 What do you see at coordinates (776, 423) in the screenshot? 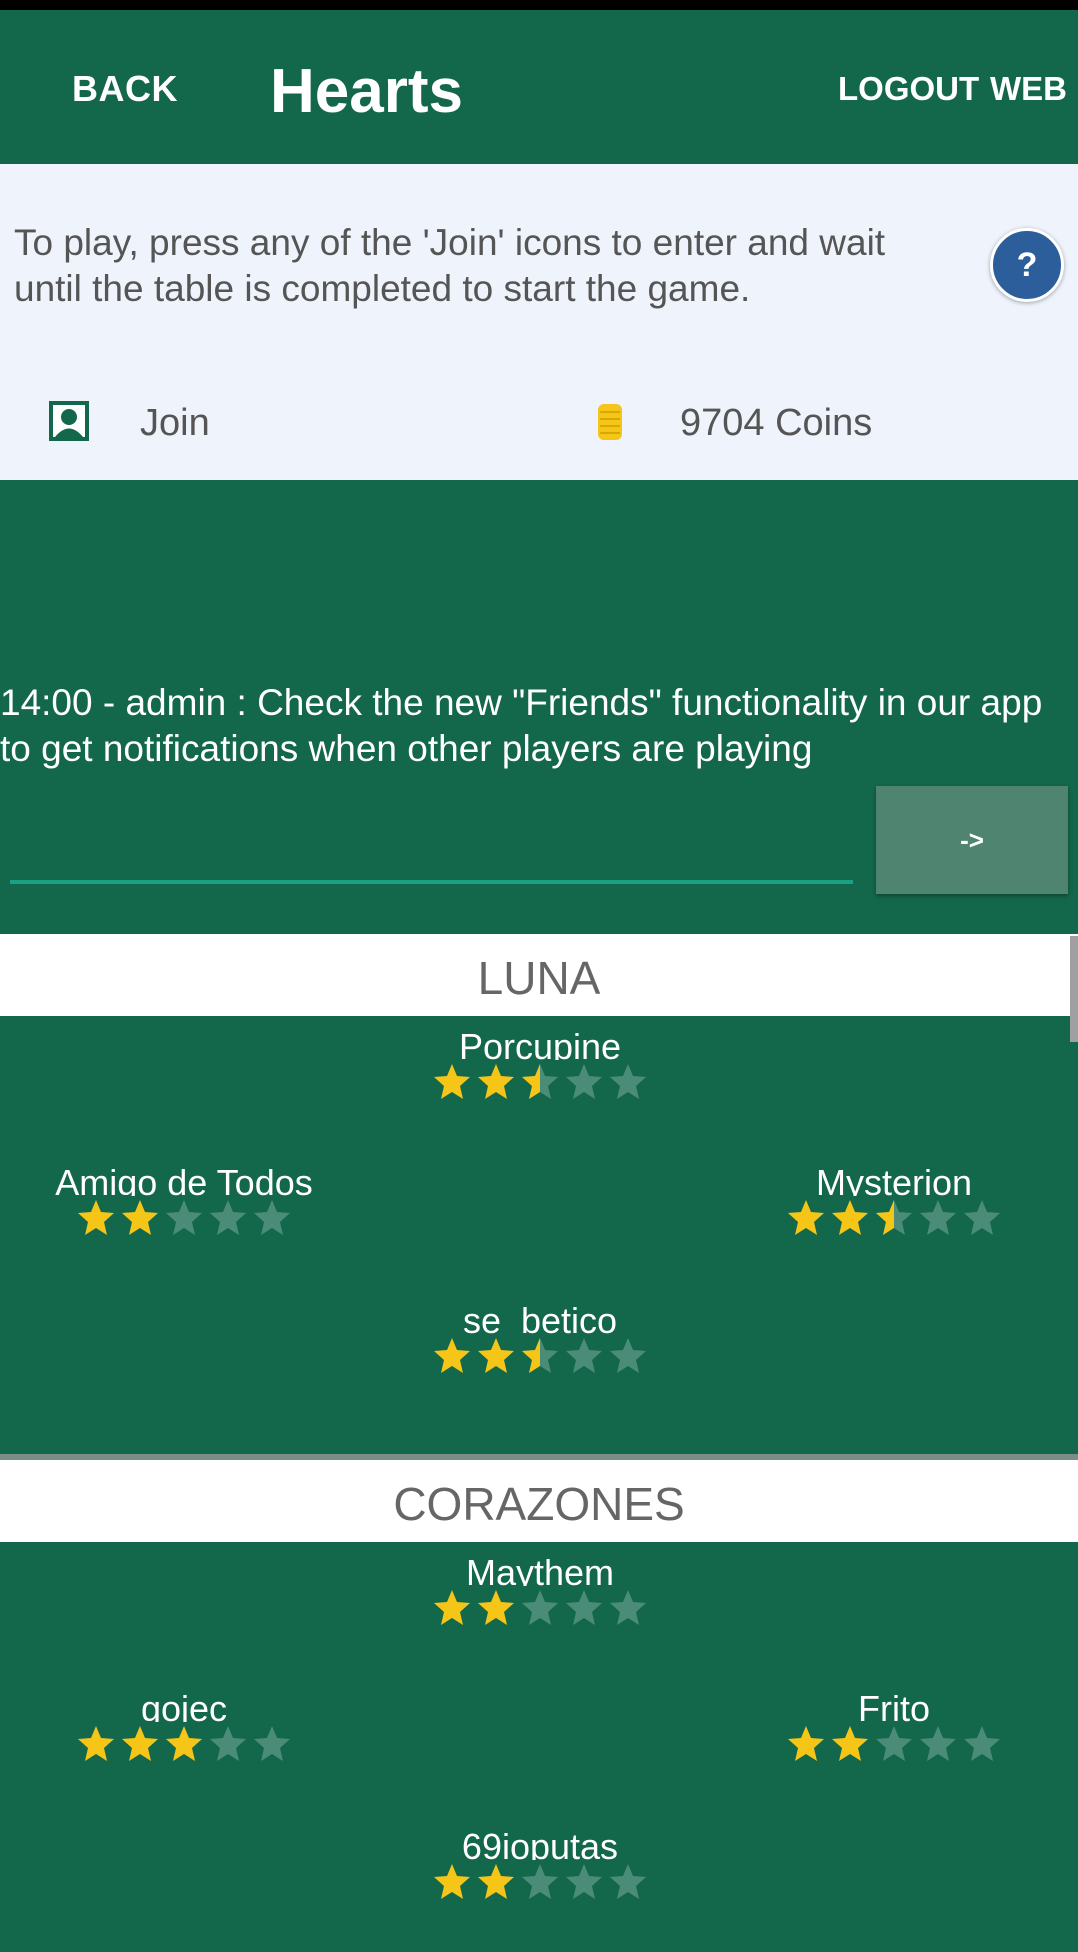
I see `coin-balance: 9704 Coins` at bounding box center [776, 423].